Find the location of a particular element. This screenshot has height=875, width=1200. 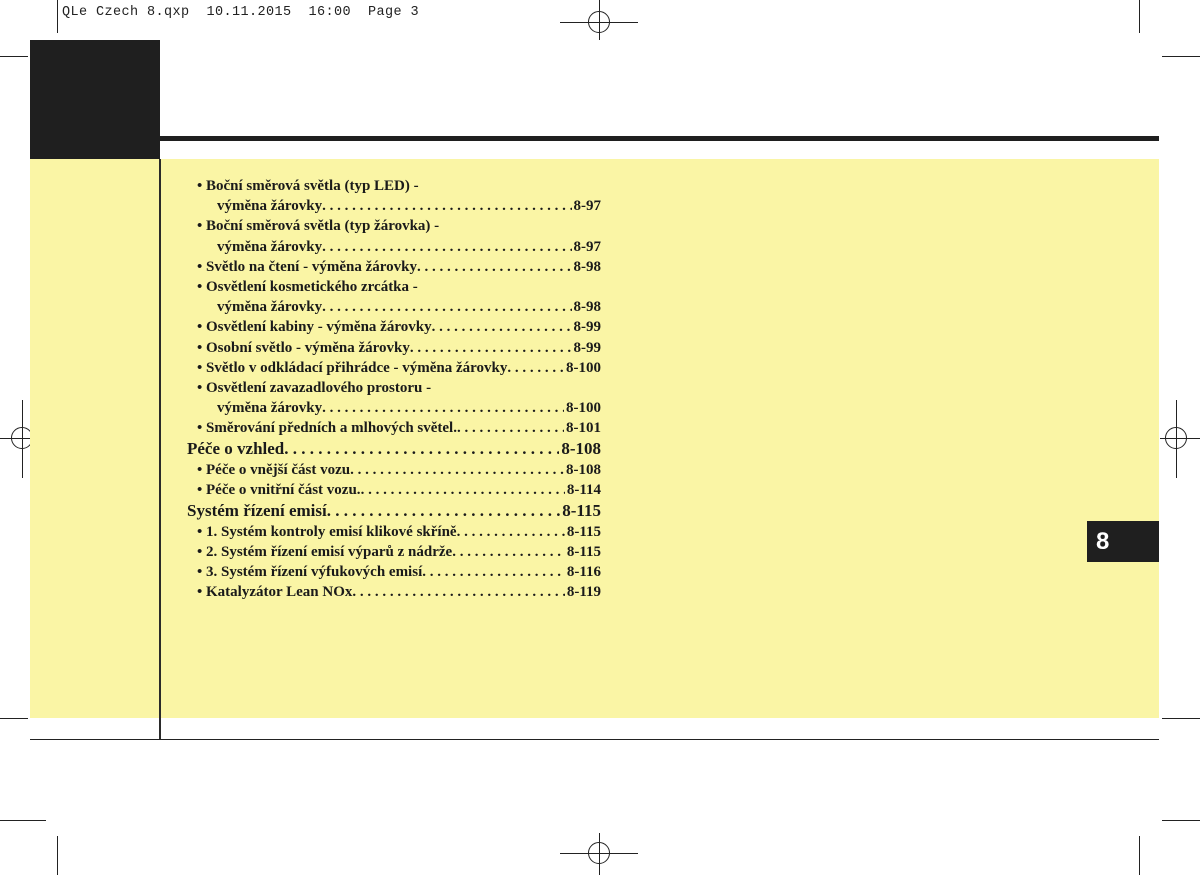

toc-entry: • 3. Systém řízení výfukových emisí 8-116 is located at coordinates (394, 572).